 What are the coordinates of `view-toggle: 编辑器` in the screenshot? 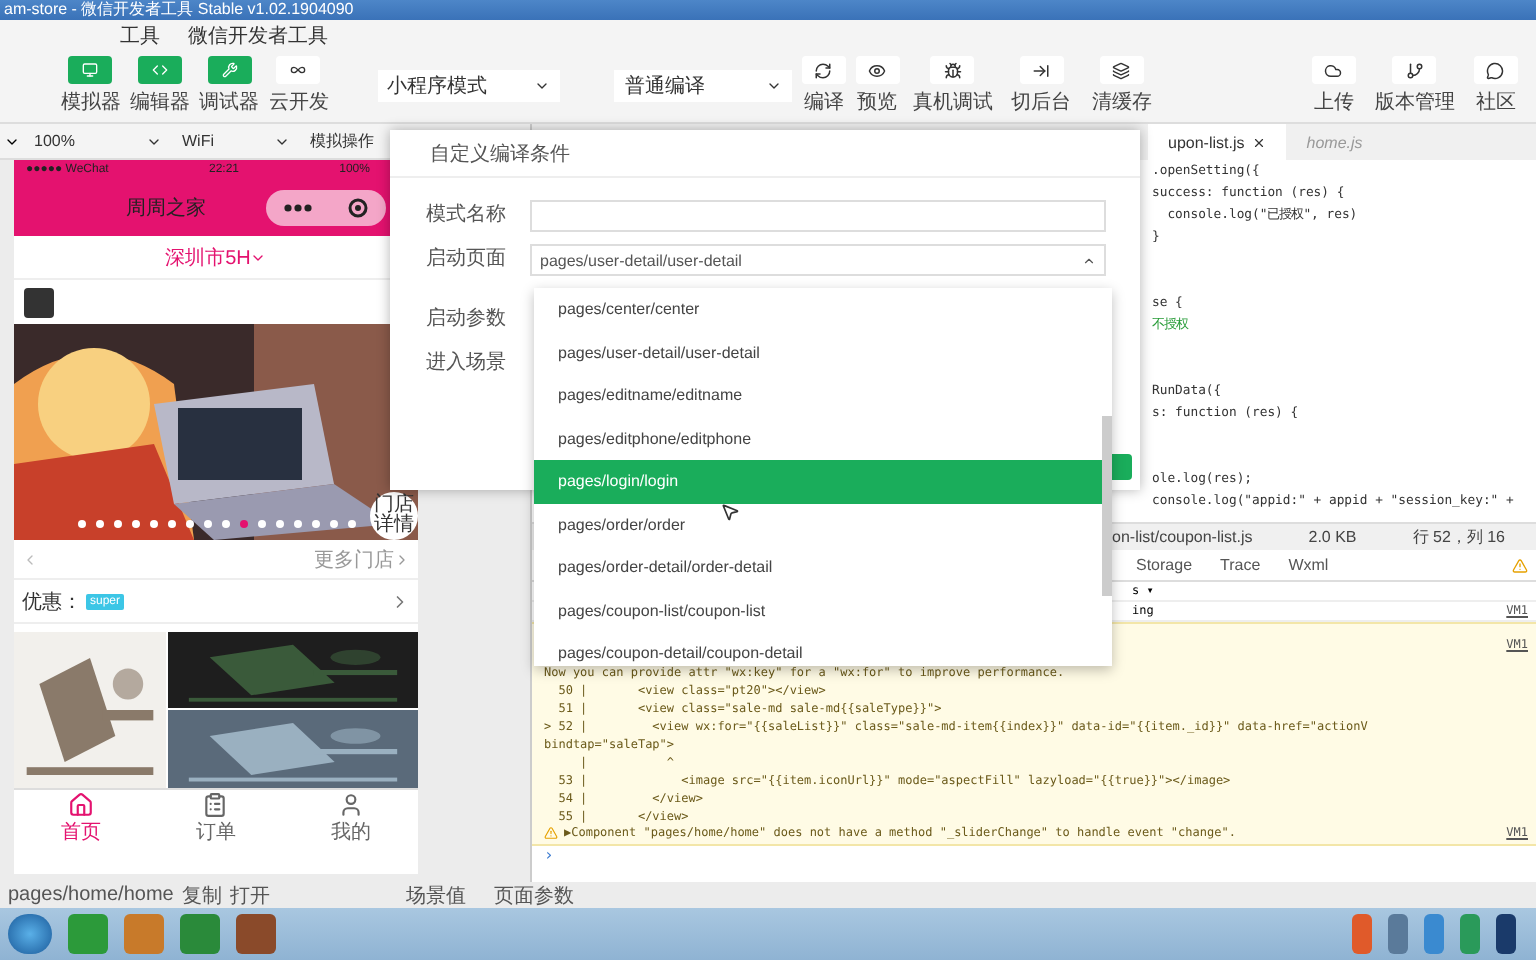 It's located at (160, 86).